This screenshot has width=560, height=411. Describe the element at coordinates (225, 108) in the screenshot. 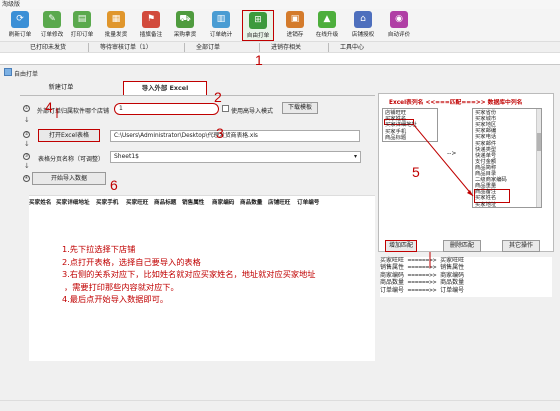

I see `advanced-import-checkbox` at that location.